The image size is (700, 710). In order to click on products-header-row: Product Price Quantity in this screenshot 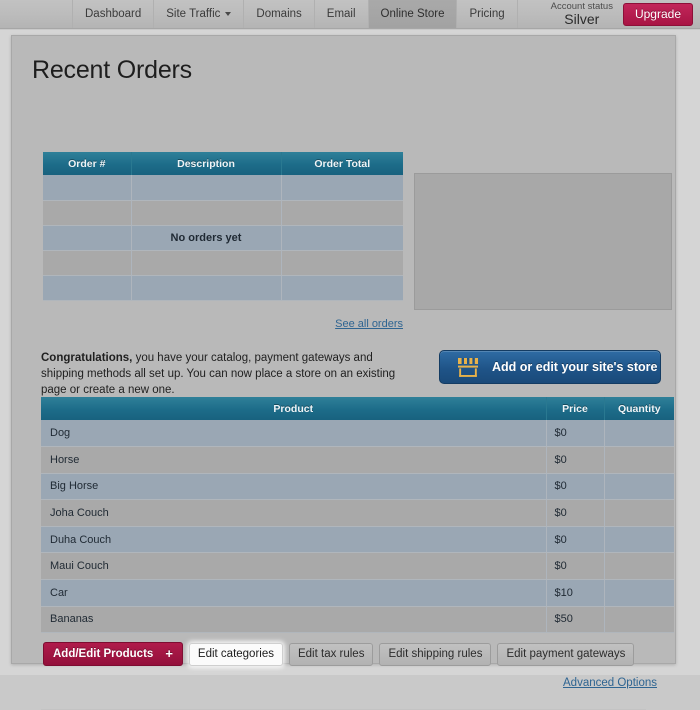, I will do `click(357, 408)`.